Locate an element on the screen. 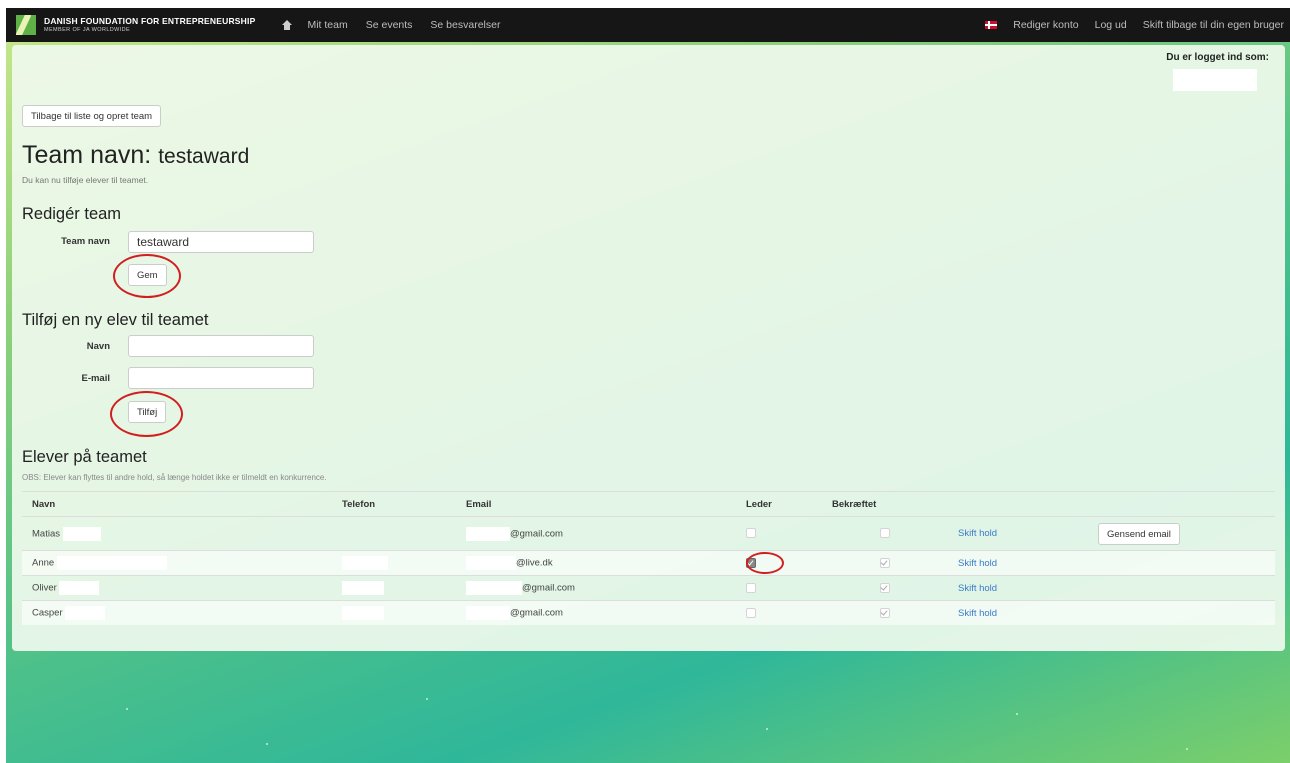 The height and width of the screenshot is (763, 1290). team-name-label: Team navn is located at coordinates (85, 241).